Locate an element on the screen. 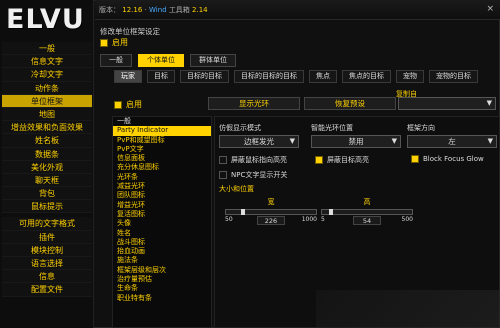 The height and width of the screenshot is (328, 500). sidebar-item: 鼠标提示 is located at coordinates (47, 207).